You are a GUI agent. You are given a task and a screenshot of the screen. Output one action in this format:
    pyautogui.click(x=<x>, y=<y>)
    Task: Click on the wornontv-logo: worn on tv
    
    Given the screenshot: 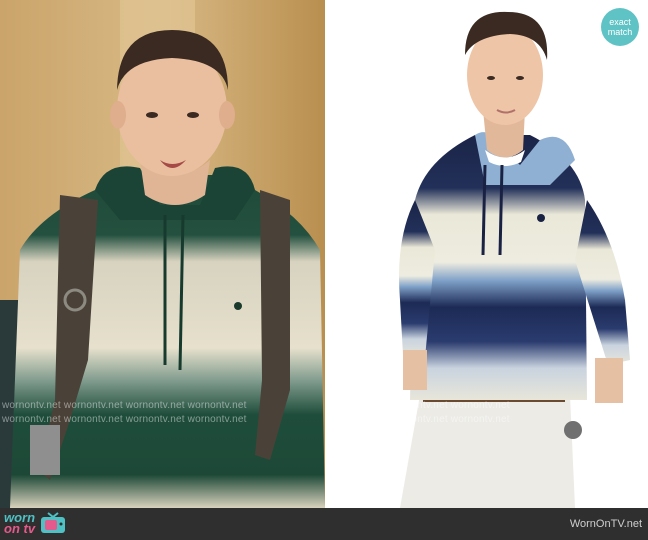 What is the action you would take?
    pyautogui.click(x=35, y=523)
    